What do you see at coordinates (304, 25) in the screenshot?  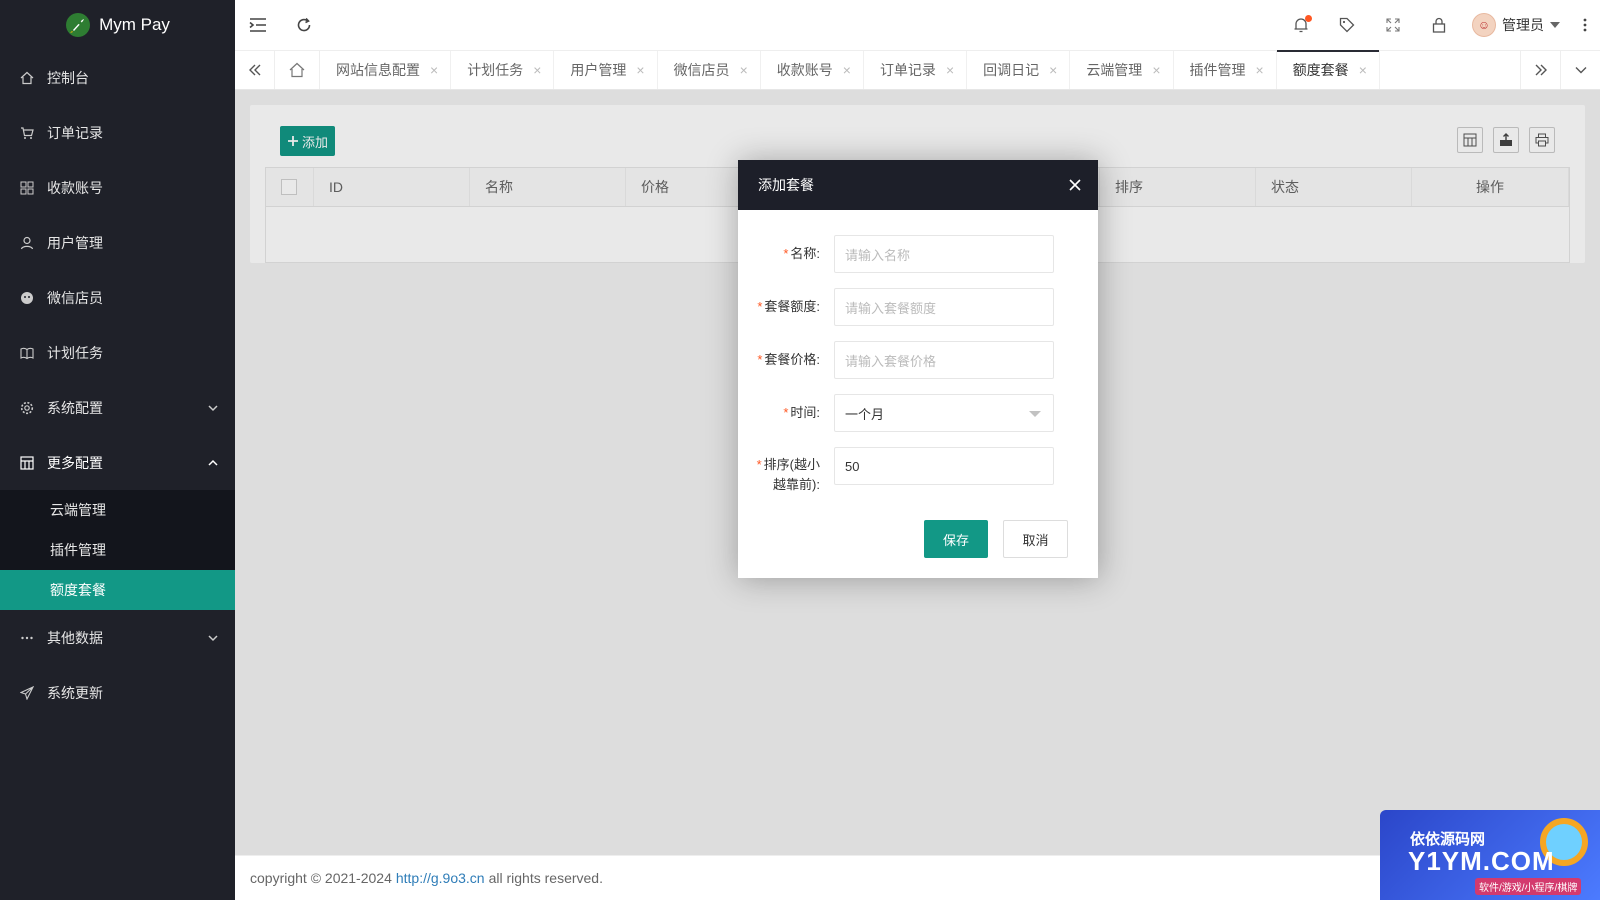 I see `refresh-button` at bounding box center [304, 25].